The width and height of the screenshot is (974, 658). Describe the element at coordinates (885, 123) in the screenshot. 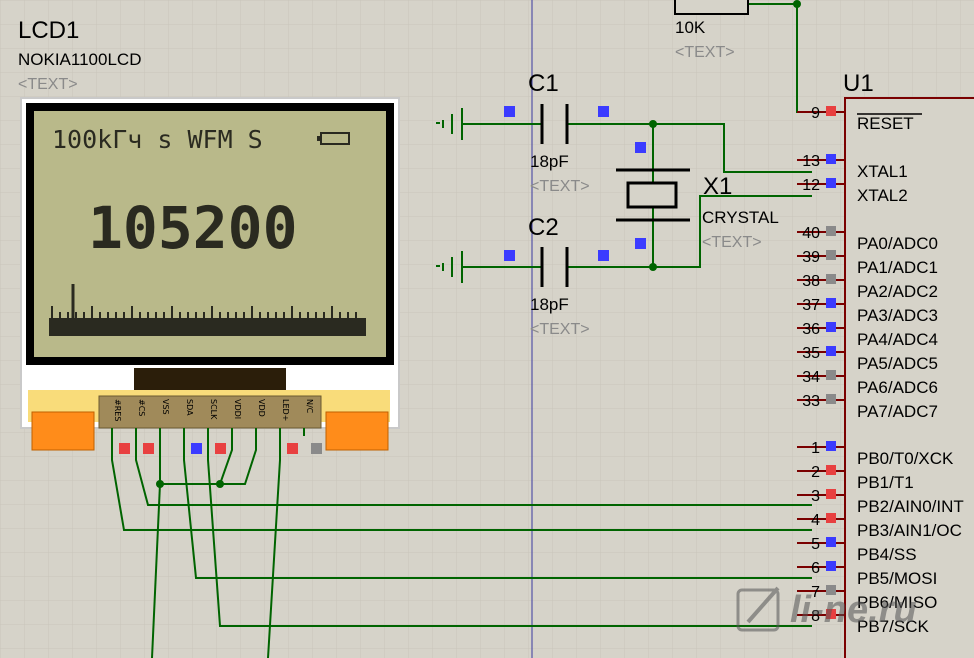

I see `u1-pin-name: RESET` at that location.